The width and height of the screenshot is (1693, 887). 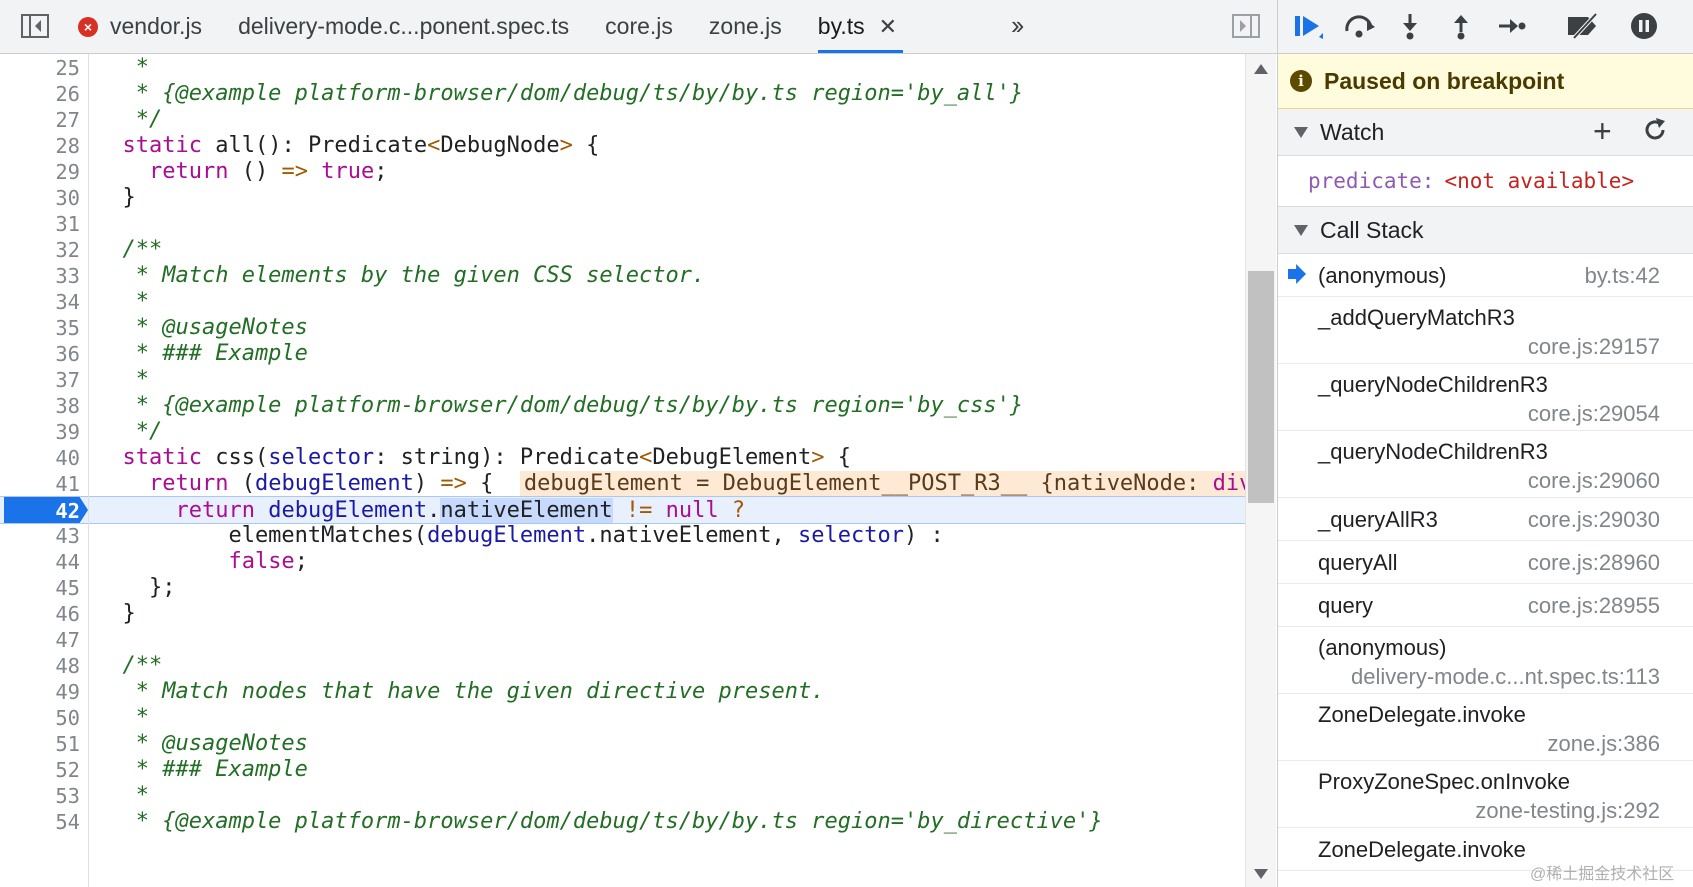 I want to click on code-line: 48 /**, so click(x=622, y=666).